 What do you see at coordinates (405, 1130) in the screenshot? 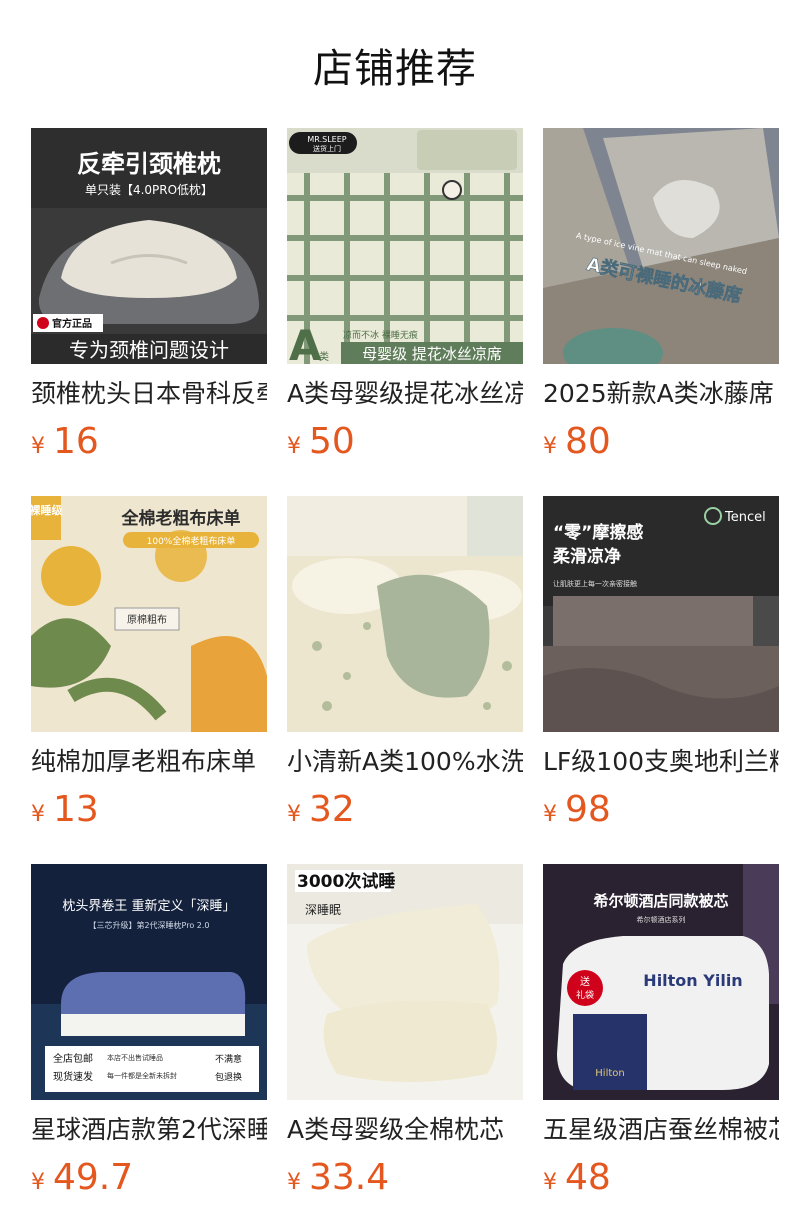
I see `product-title: A类母婴级全棉枕芯` at bounding box center [405, 1130].